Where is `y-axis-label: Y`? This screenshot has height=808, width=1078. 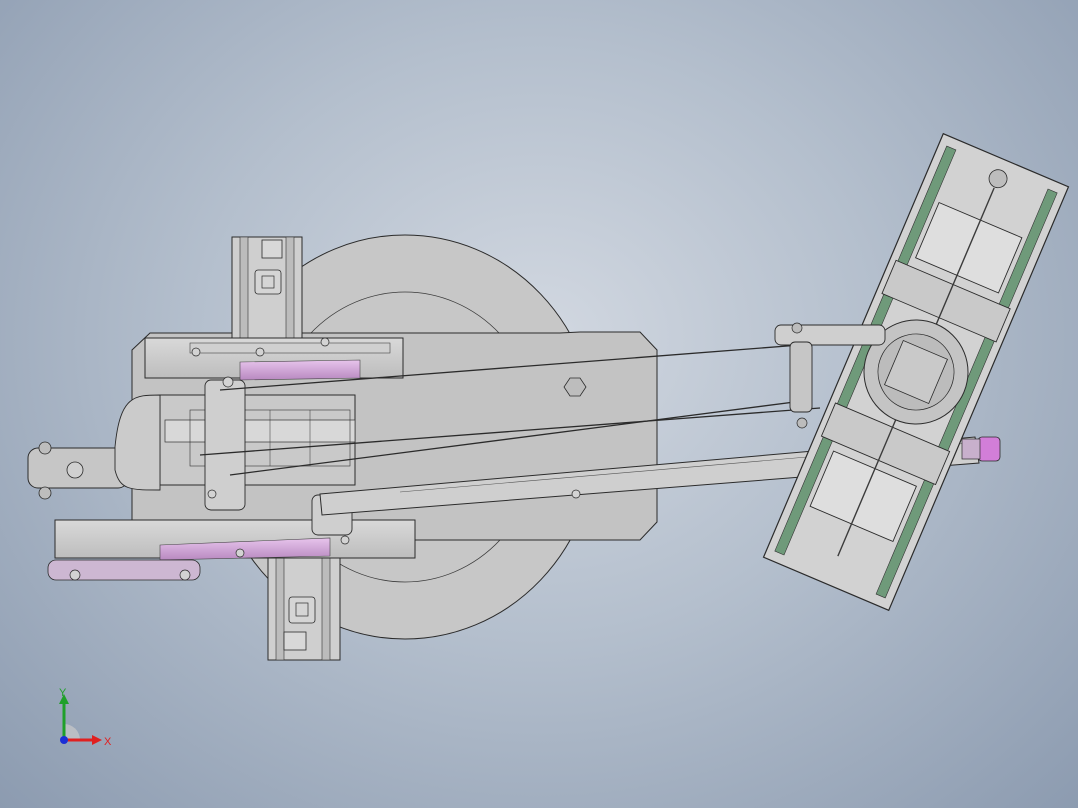 y-axis-label: Y is located at coordinates (63, 693).